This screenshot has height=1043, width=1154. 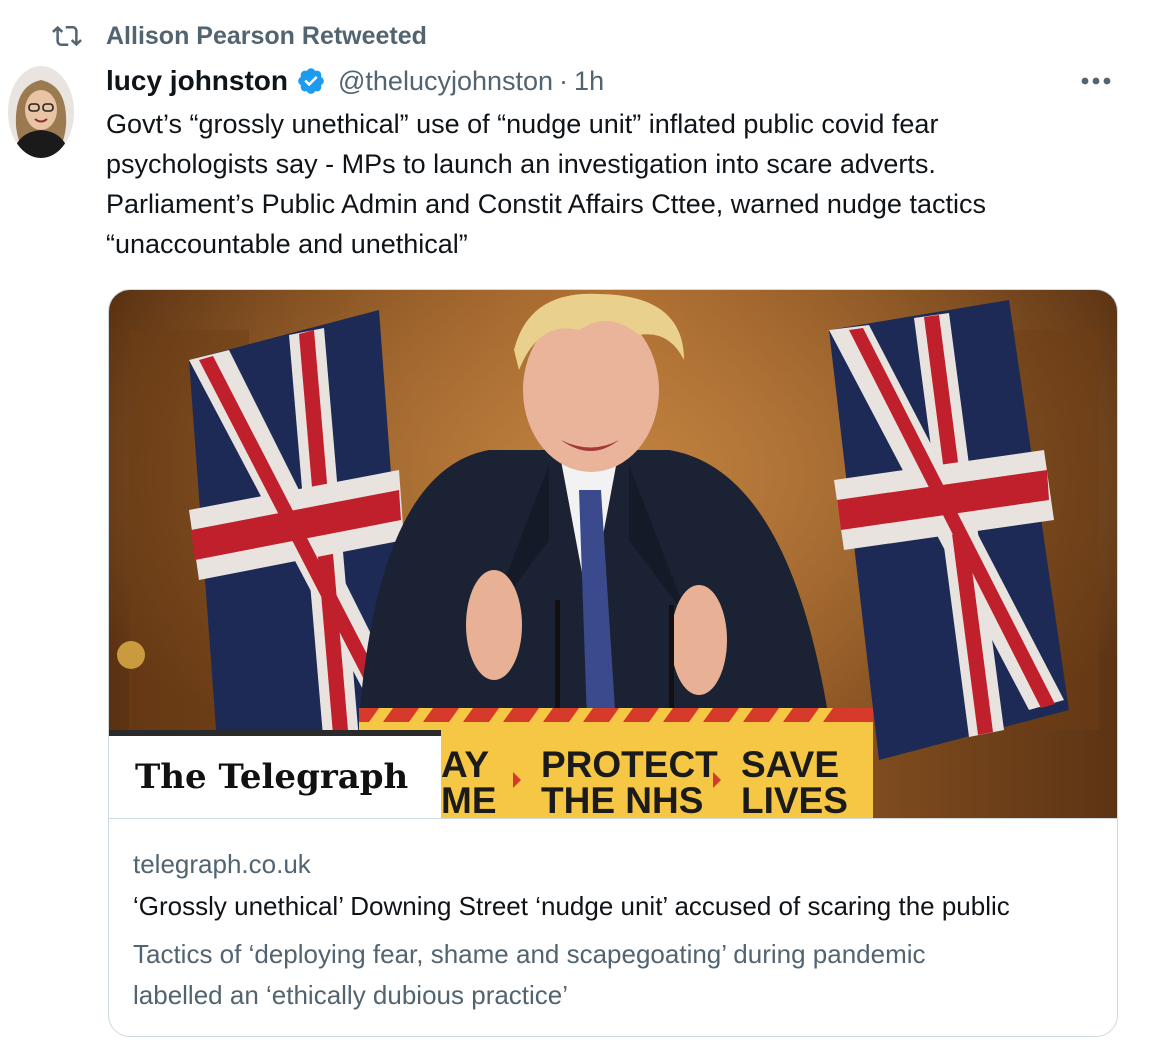 I want to click on banner-text-partial-top: AY, so click(x=465, y=764).